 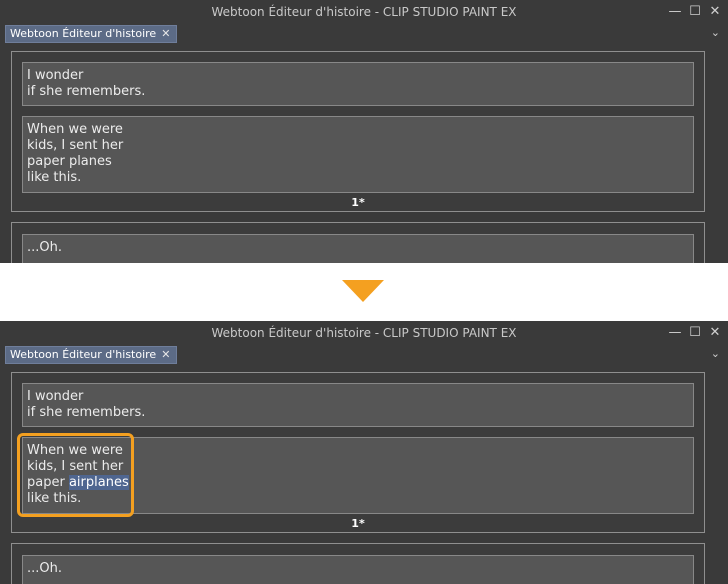 What do you see at coordinates (363, 291) in the screenshot?
I see `down-arrow-icon` at bounding box center [363, 291].